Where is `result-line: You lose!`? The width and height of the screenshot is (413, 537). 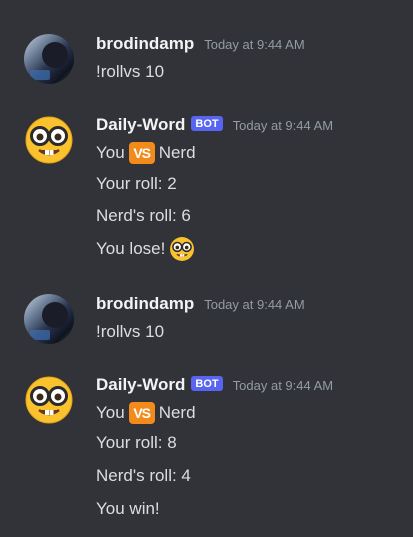
result-line: You lose! is located at coordinates (145, 249).